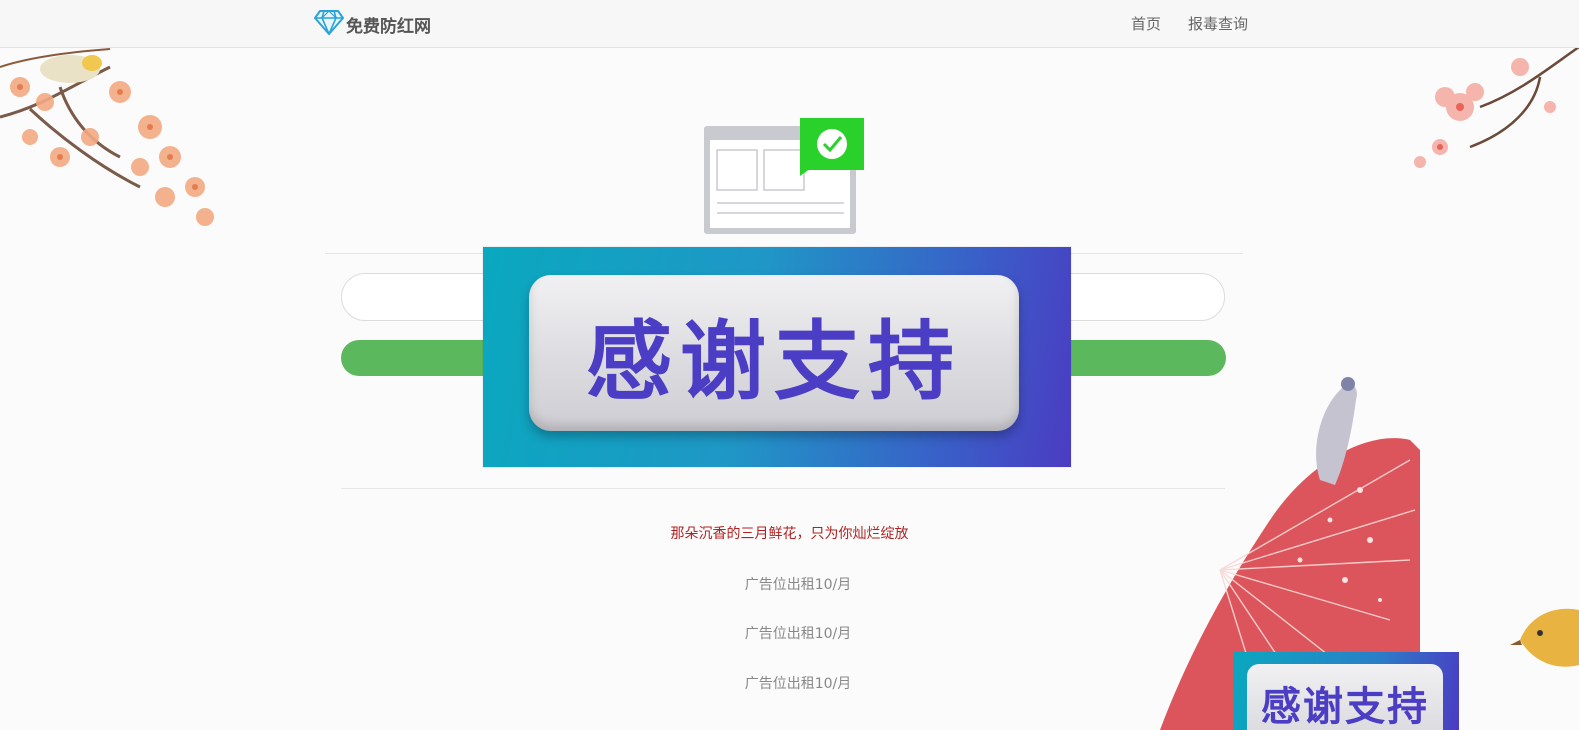  I want to click on top-navbar: 免费防红网 首页 报毒查询, so click(789, 24).